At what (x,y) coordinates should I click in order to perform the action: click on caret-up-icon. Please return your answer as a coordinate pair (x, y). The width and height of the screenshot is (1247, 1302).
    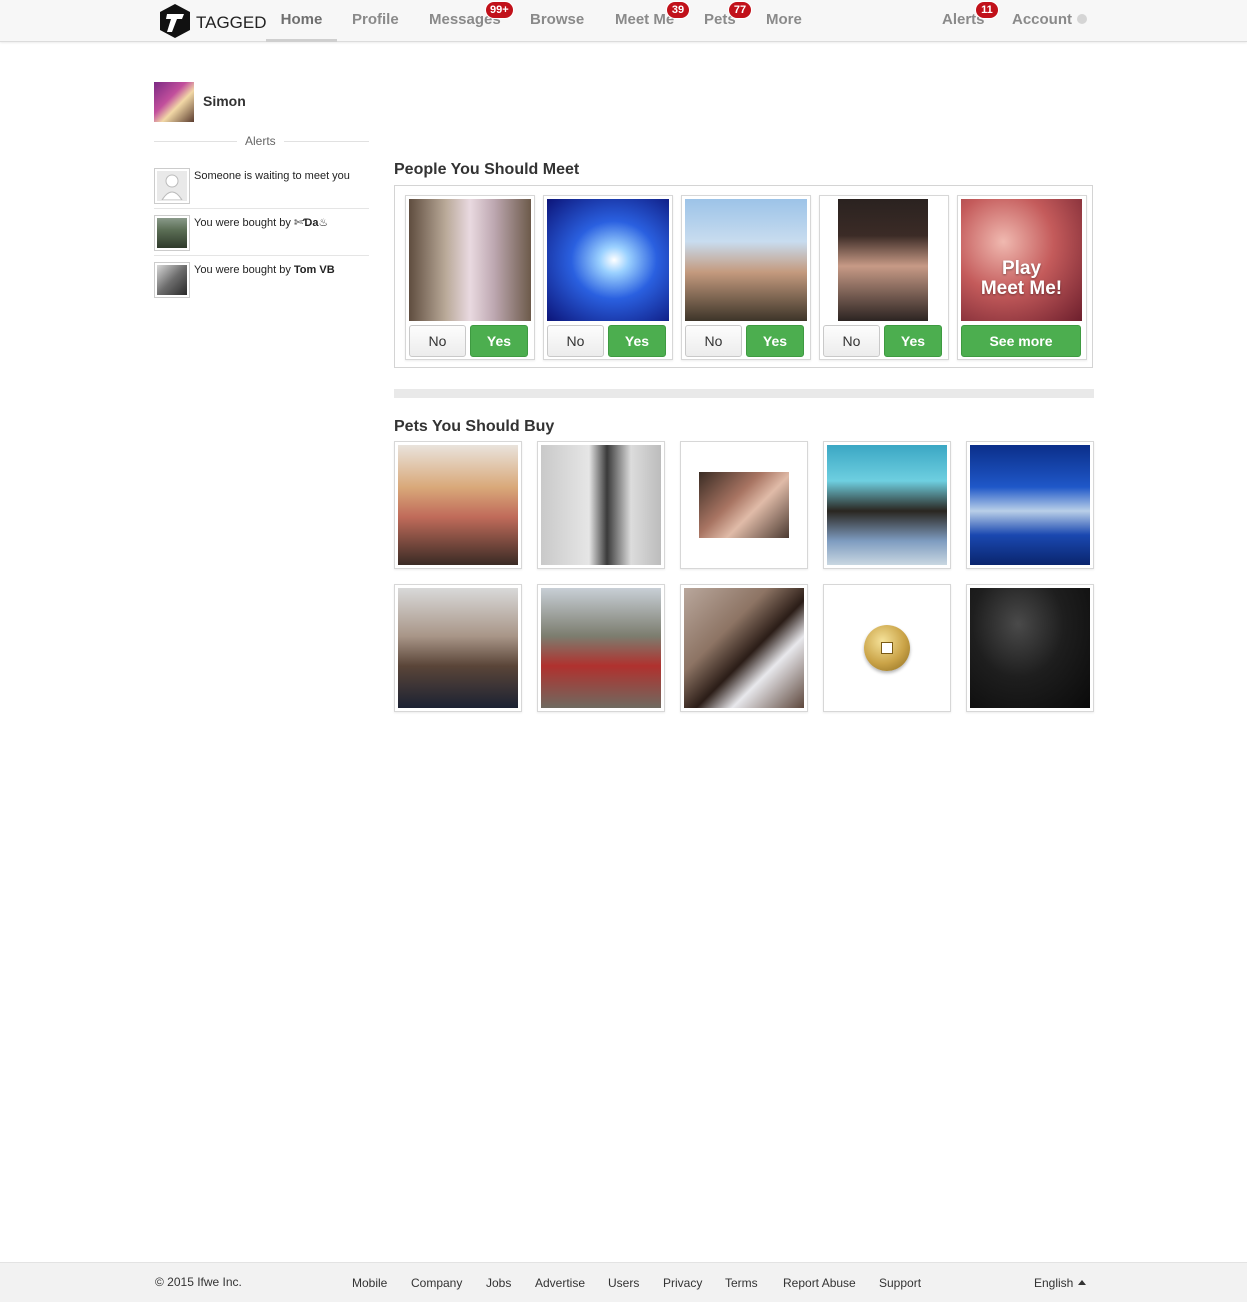
    Looking at the image, I should click on (1082, 1282).